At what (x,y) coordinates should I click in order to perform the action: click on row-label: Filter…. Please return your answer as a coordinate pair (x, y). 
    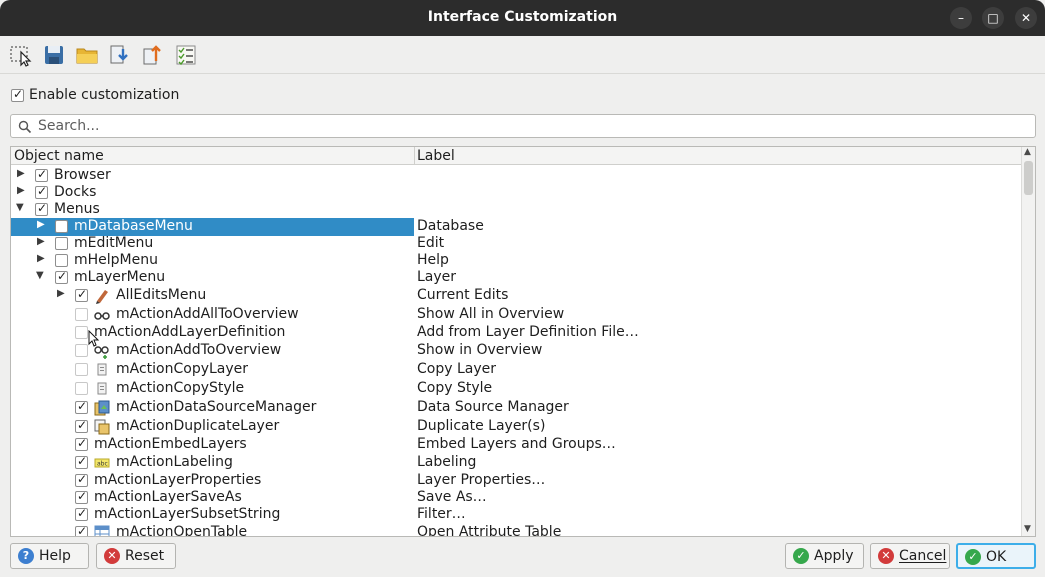
    Looking at the image, I should click on (441, 514).